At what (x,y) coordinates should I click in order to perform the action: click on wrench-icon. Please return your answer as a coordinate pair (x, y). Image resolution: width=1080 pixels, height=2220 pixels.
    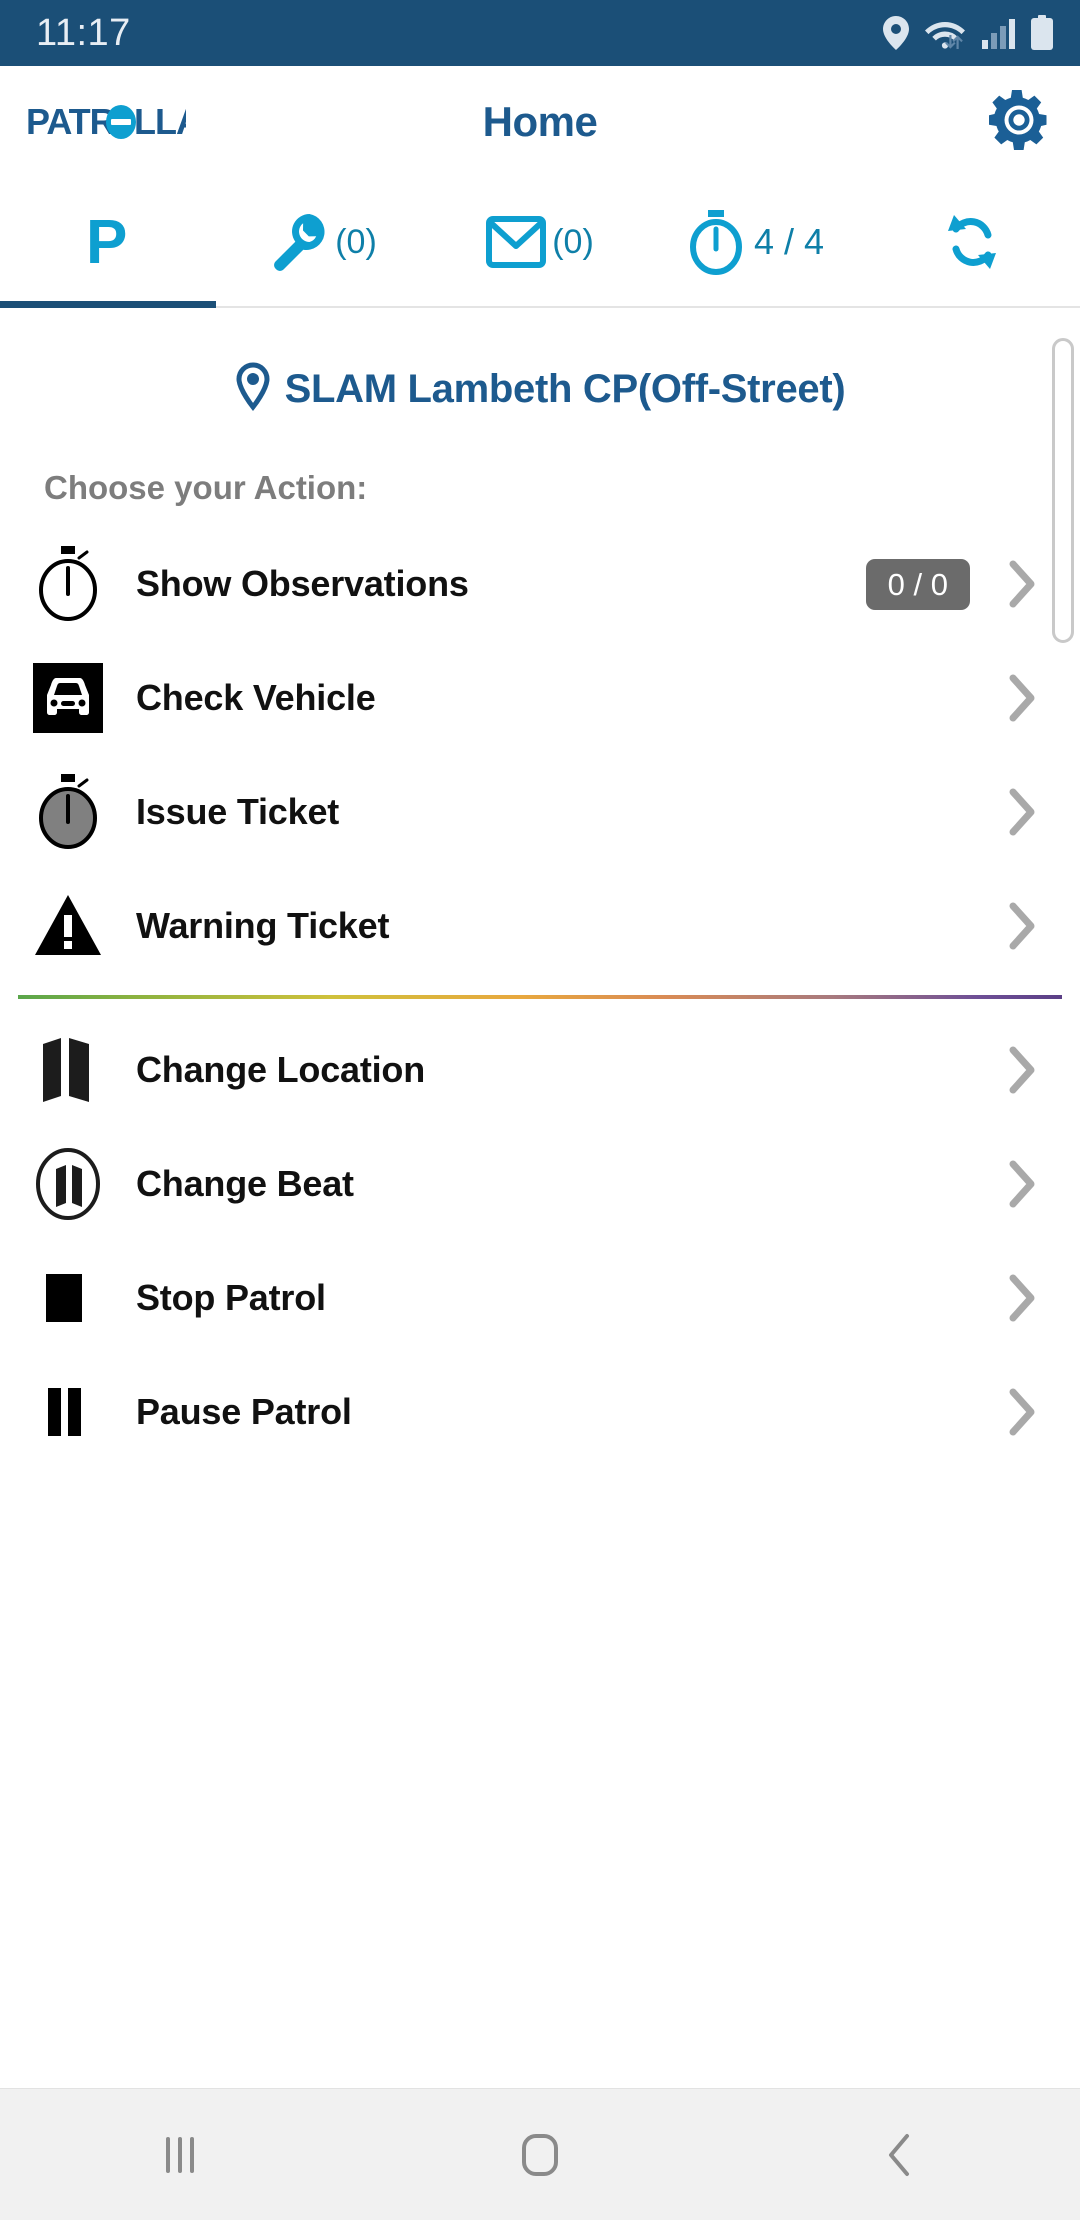
    Looking at the image, I should click on (300, 242).